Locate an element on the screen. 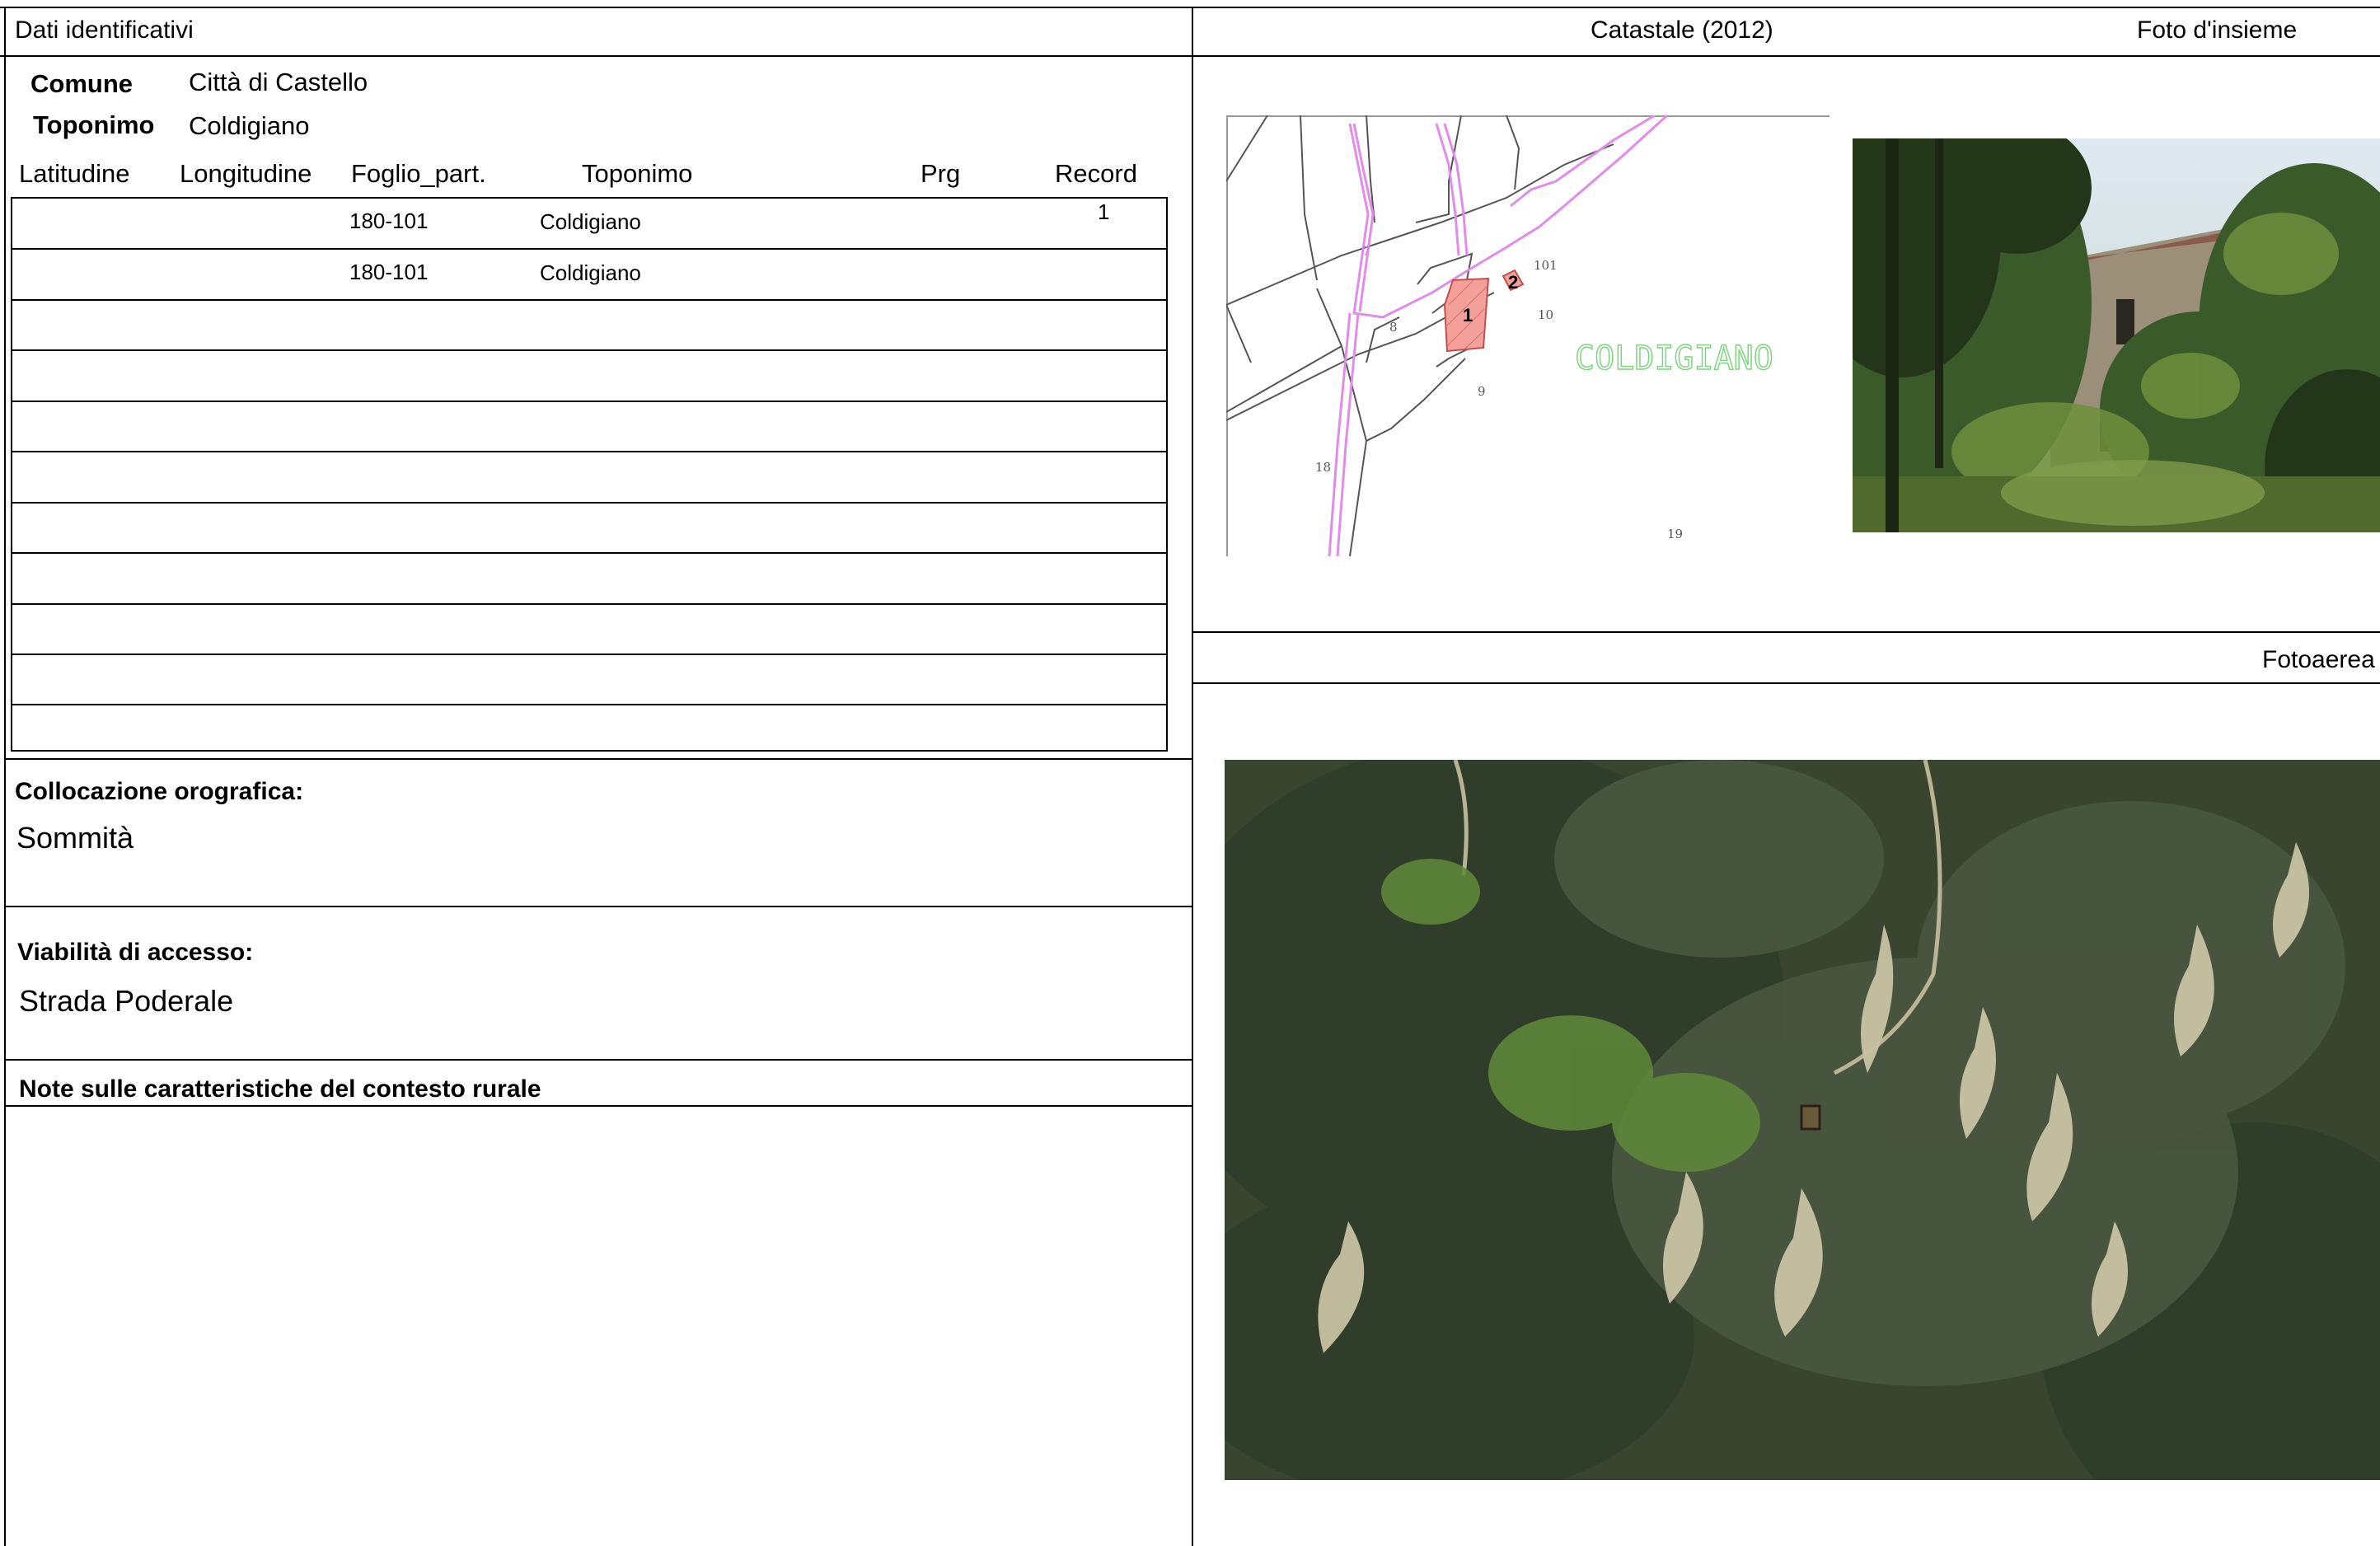 The width and height of the screenshot is (2380, 1546). collocazione-value: Sommità is located at coordinates (75, 838).